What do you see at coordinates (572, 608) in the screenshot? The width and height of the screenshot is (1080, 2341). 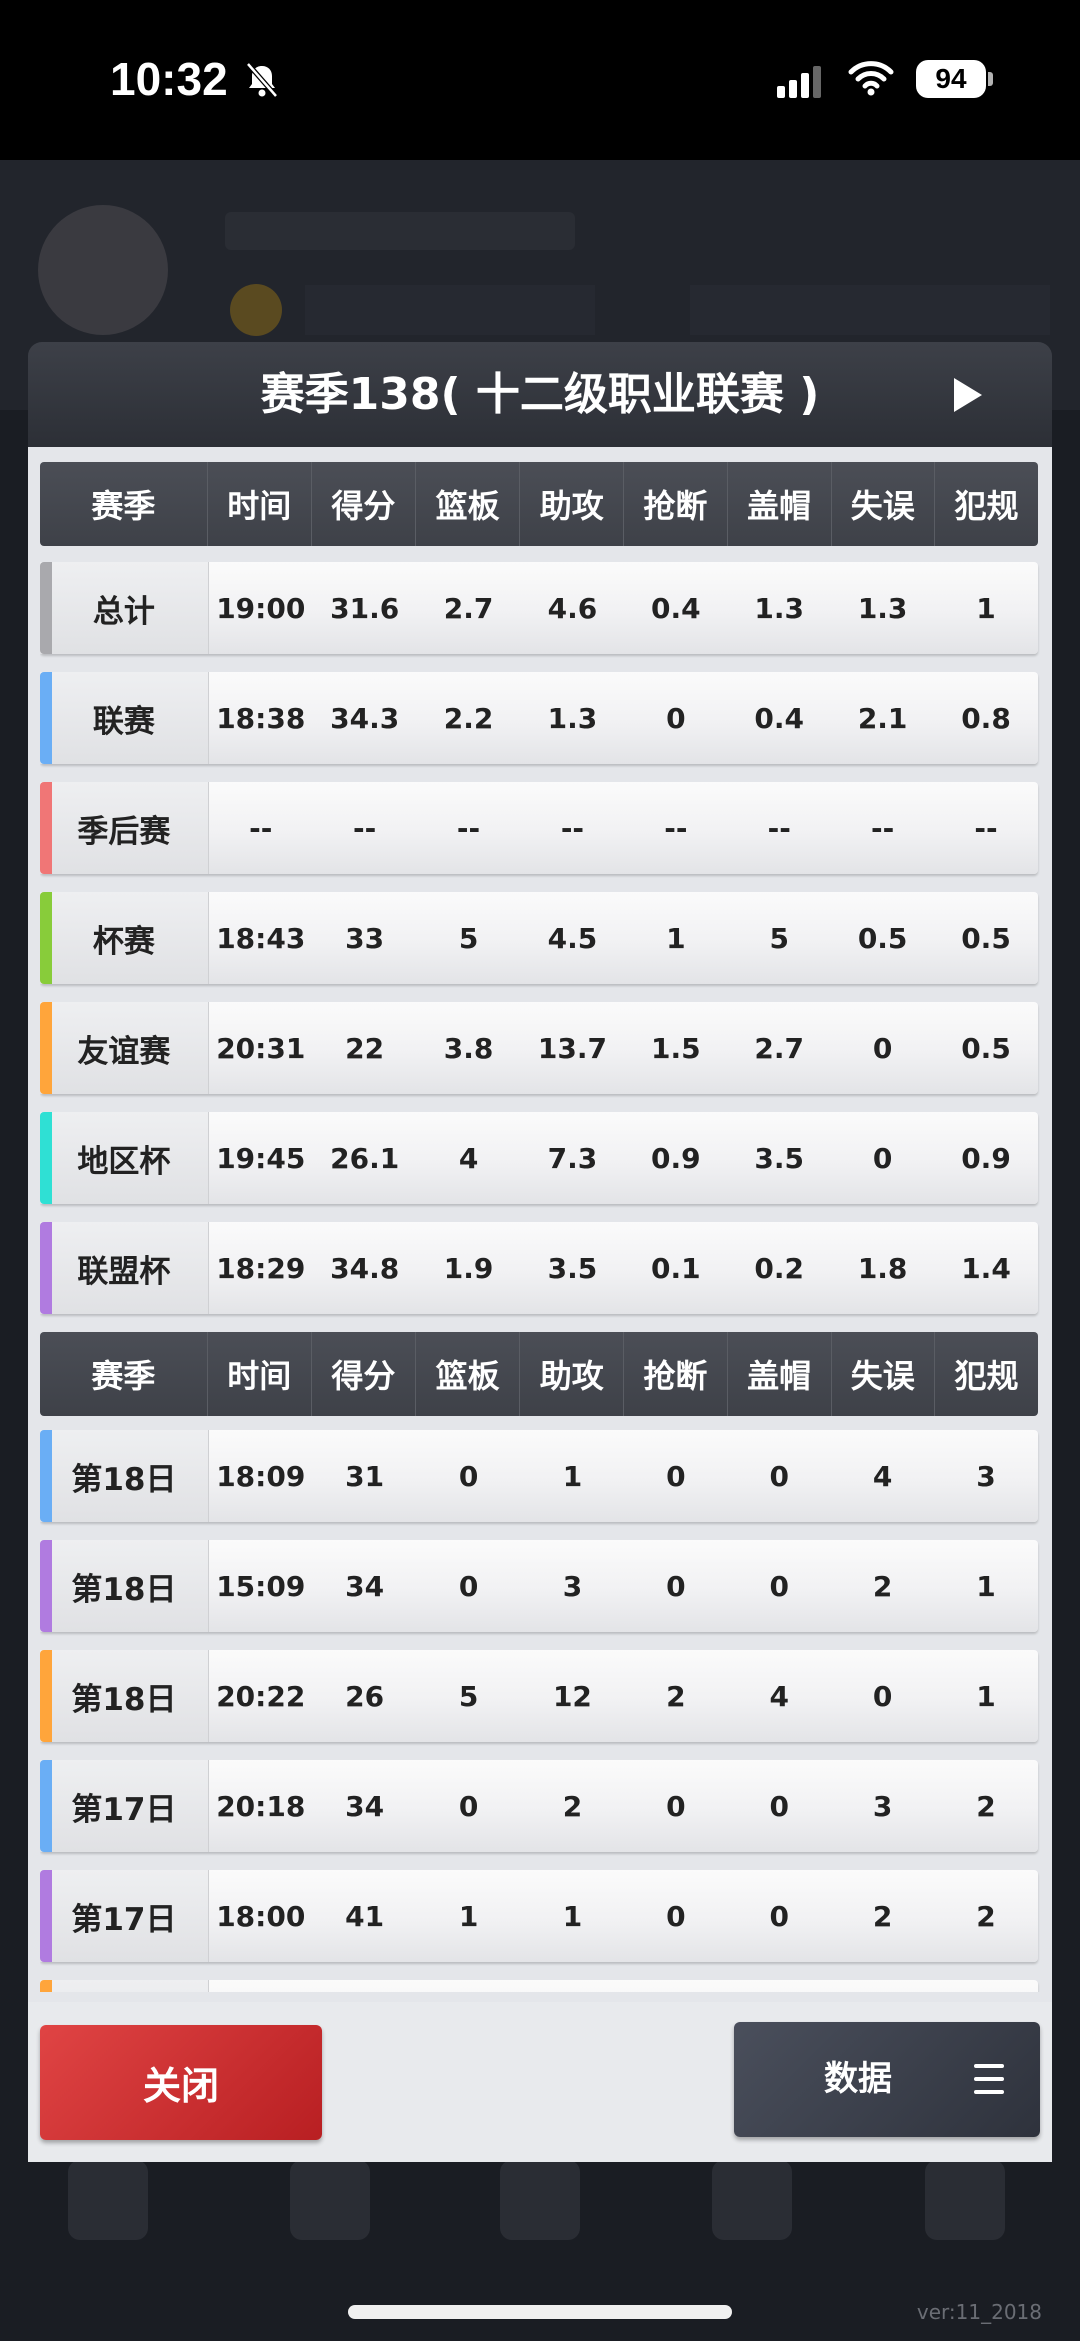 I see `cell-assists: 4.6` at bounding box center [572, 608].